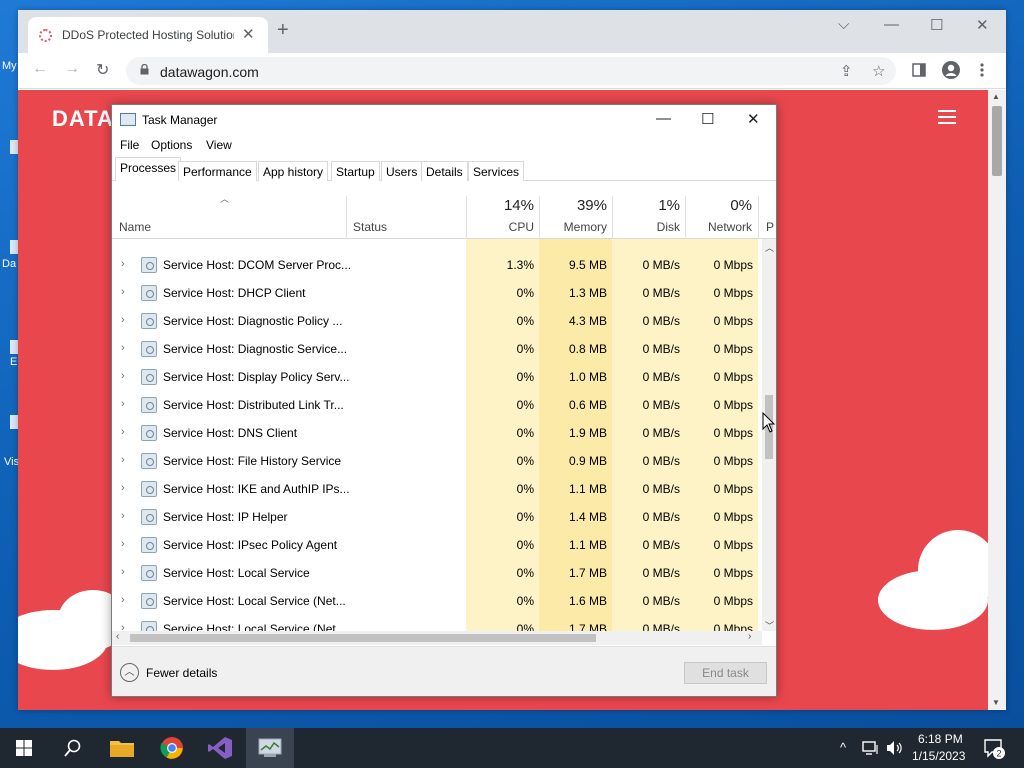 The height and width of the screenshot is (768, 1024). Describe the element at coordinates (135, 227) in the screenshot. I see `column-name: Name` at that location.